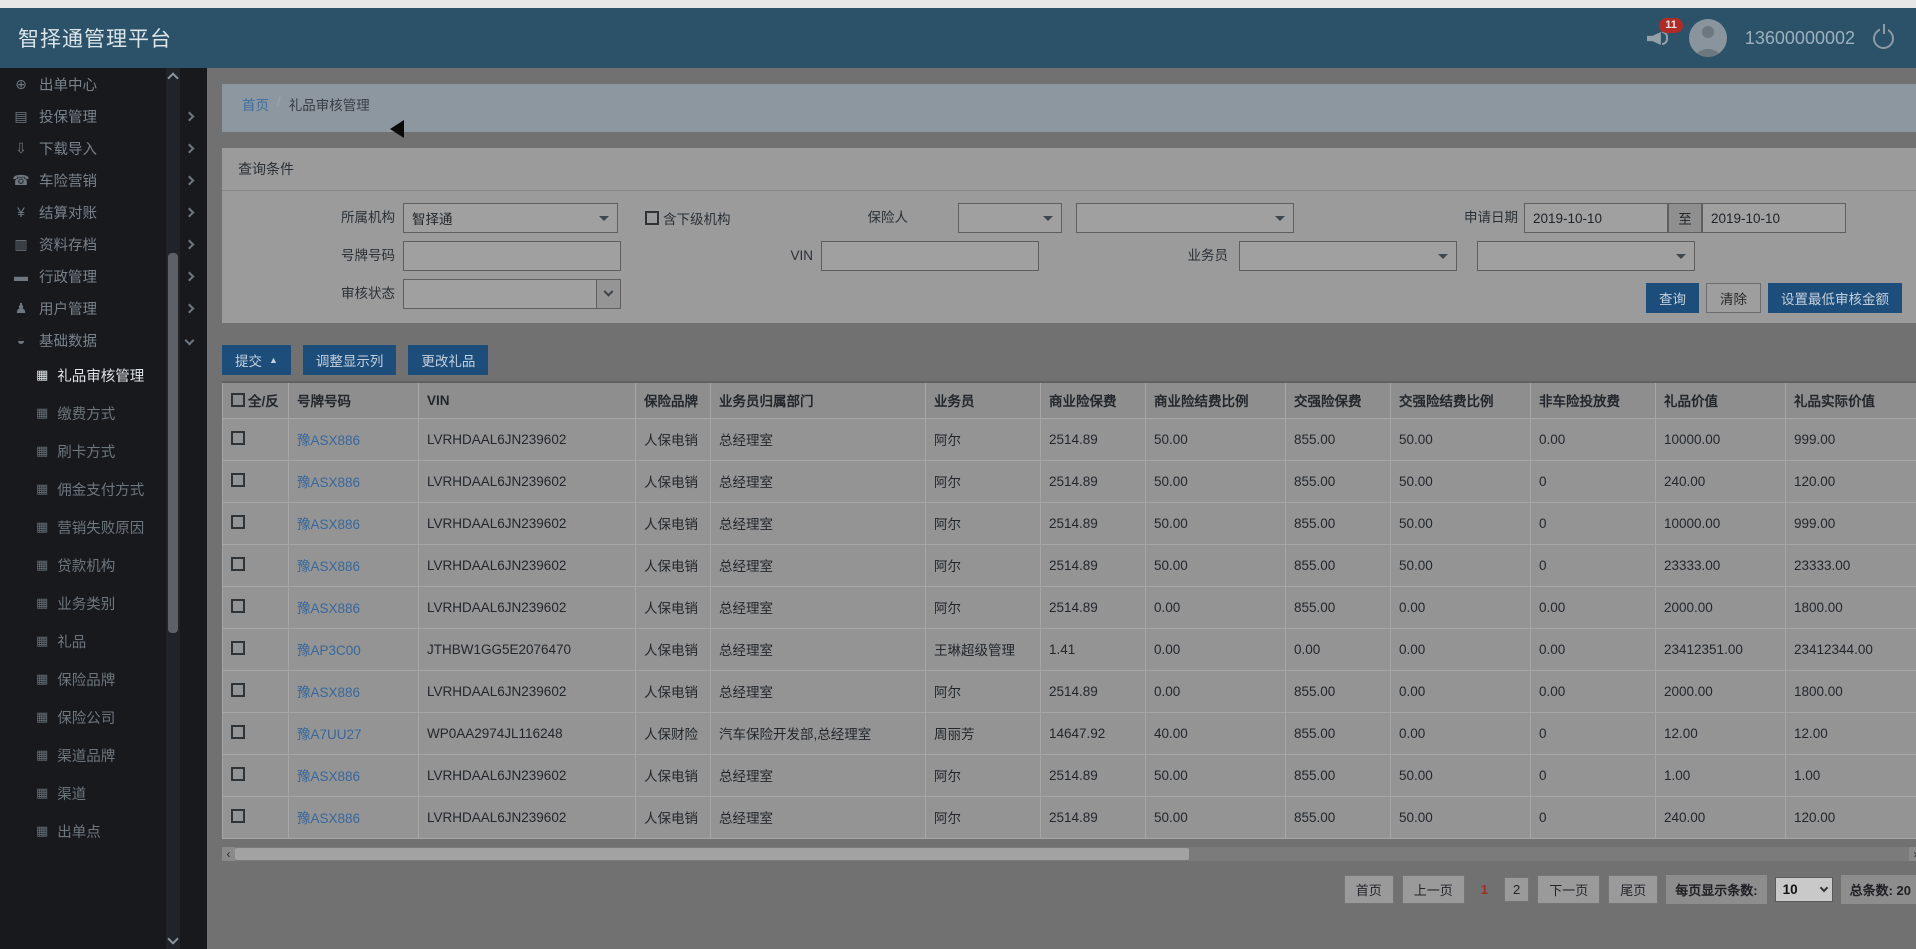 The image size is (1916, 949). Describe the element at coordinates (21, 179) in the screenshot. I see `phone-icon: ☎` at that location.